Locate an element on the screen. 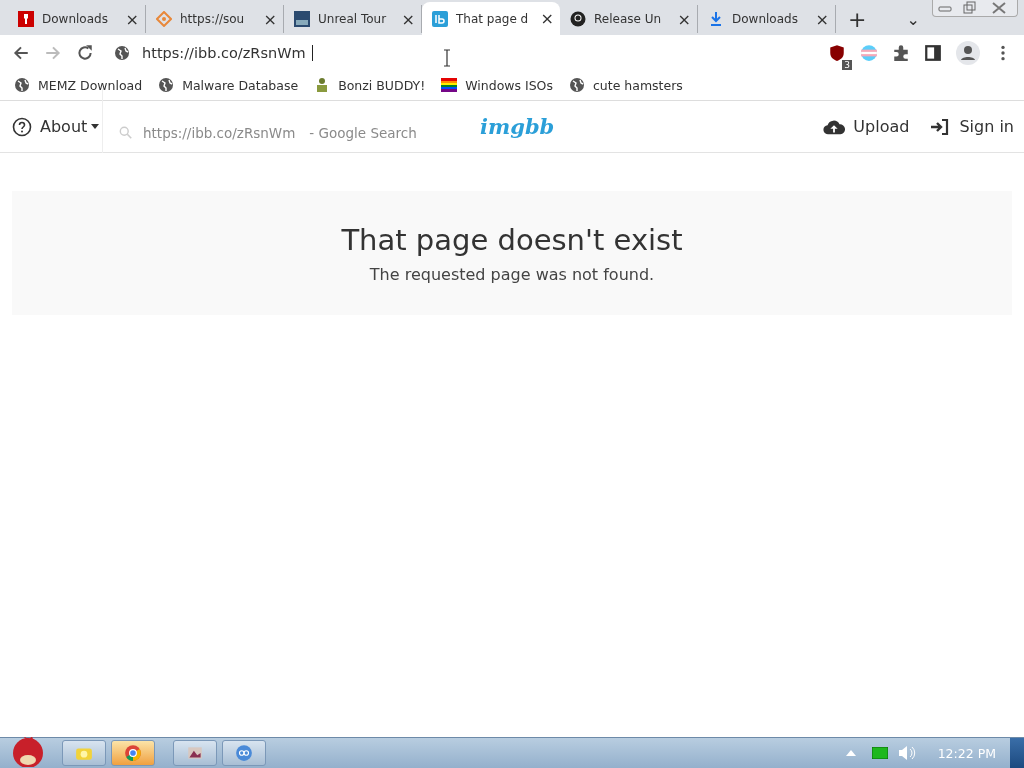 This screenshot has height=768, width=1024. profile-icon is located at coordinates (968, 52).